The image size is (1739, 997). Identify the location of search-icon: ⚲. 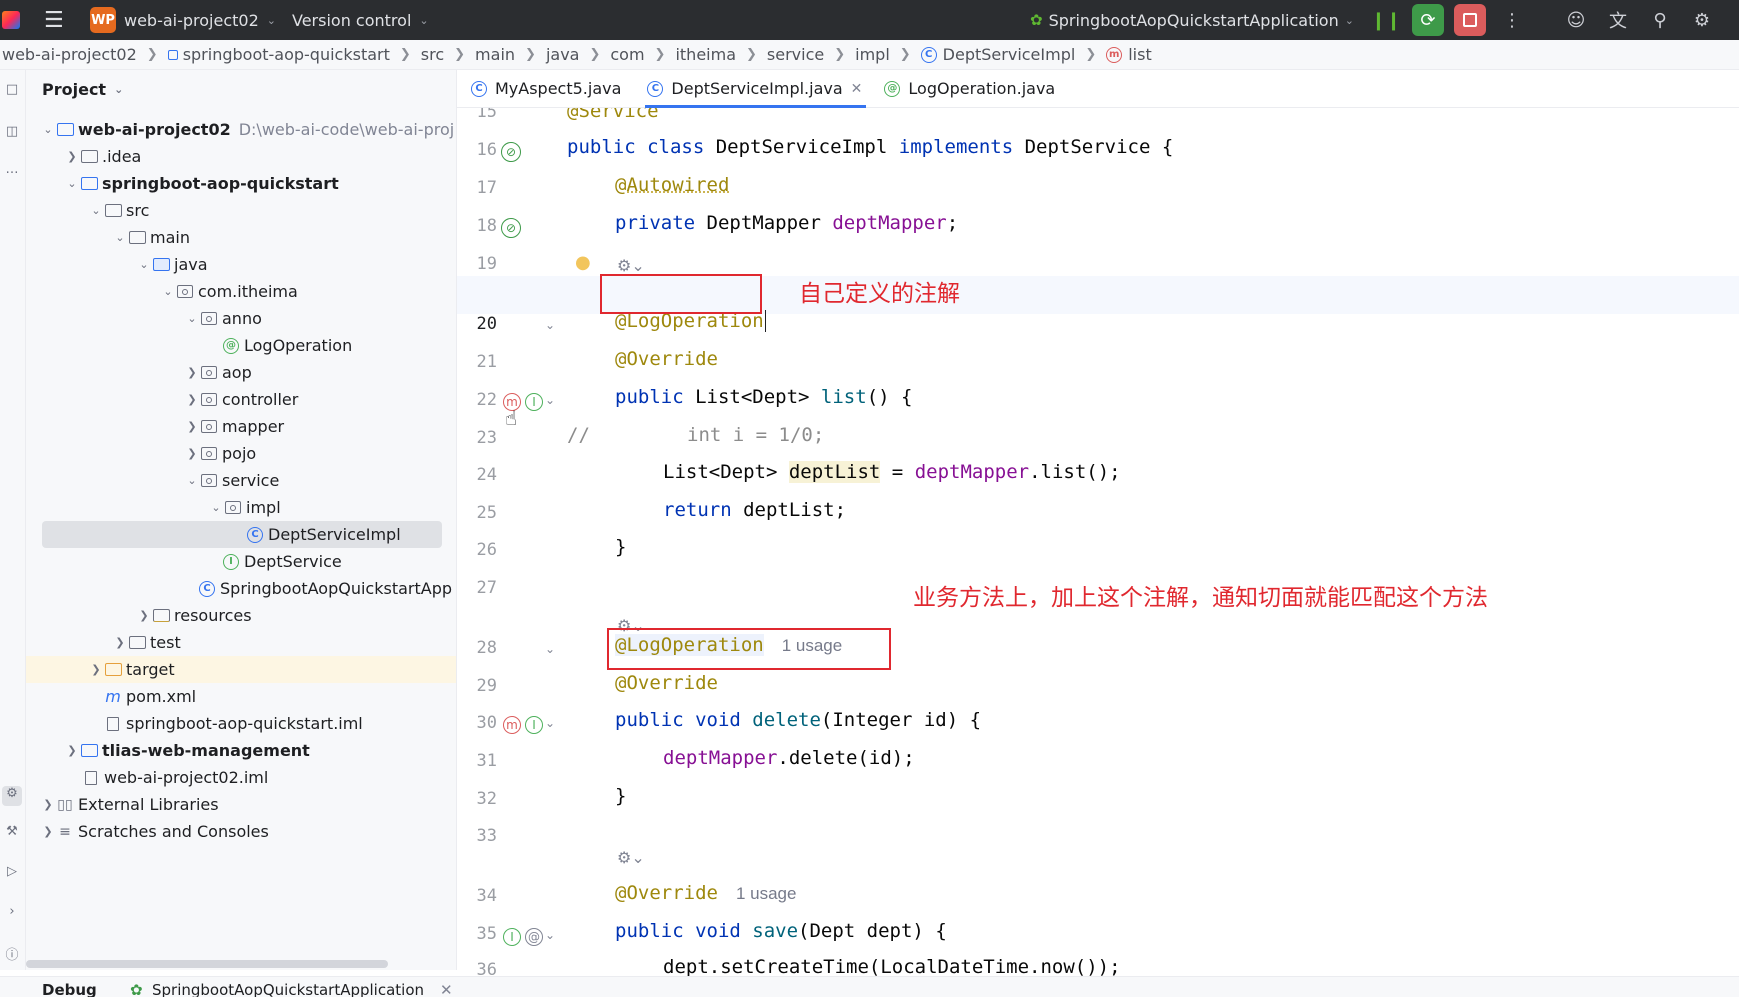
(1660, 20).